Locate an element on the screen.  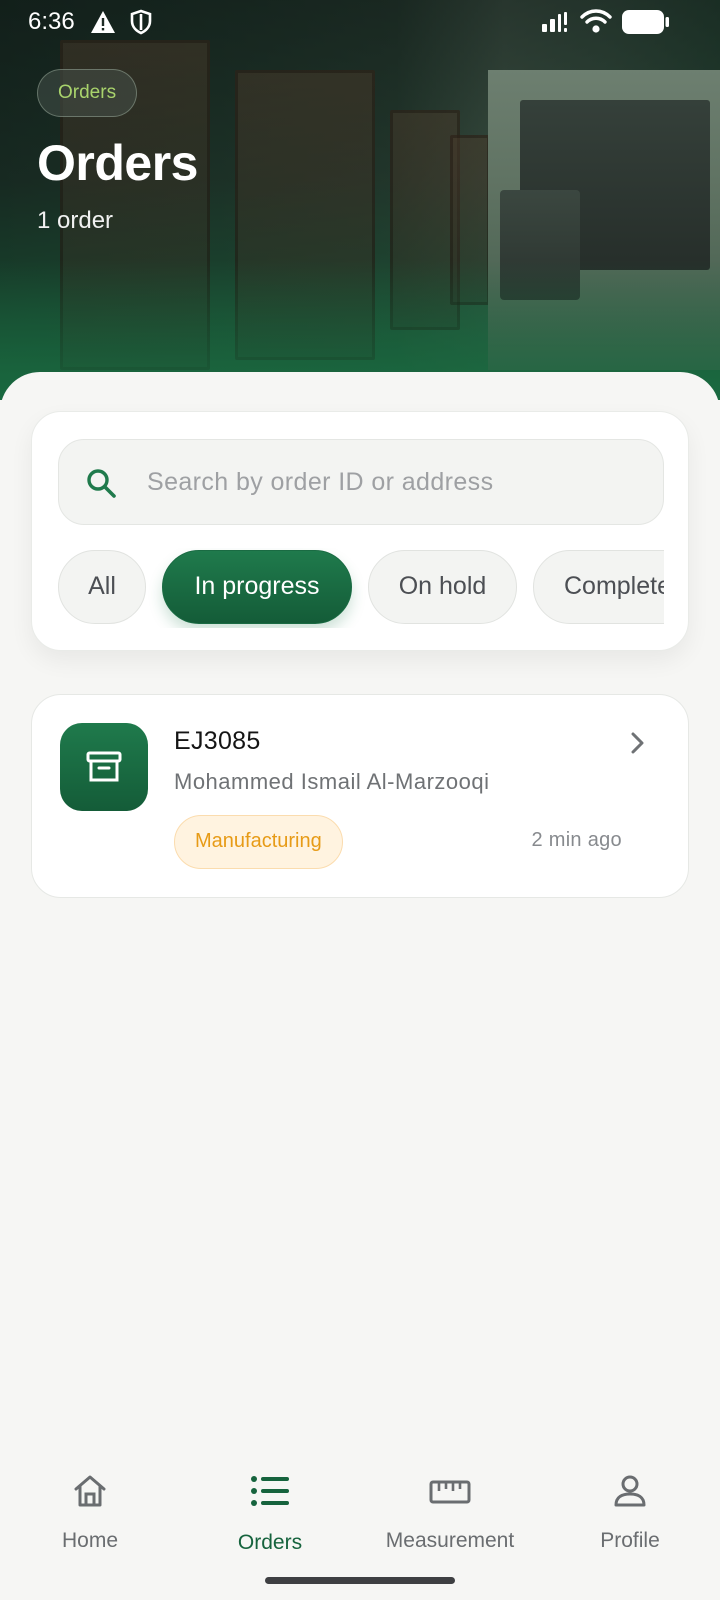
status-time: 6:36 is located at coordinates (51, 21).